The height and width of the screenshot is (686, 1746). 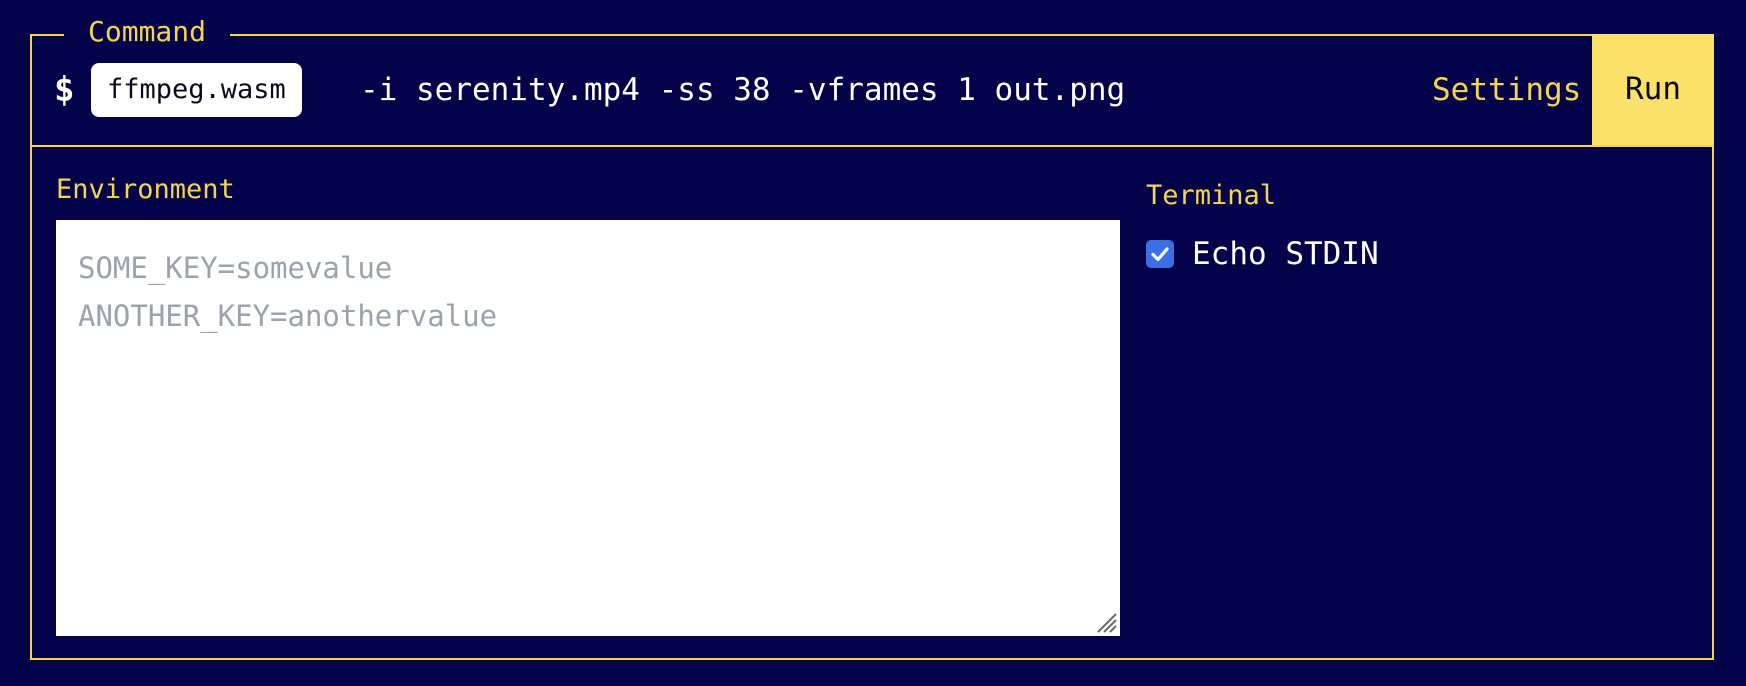 I want to click on checkmark-icon, so click(x=1160, y=254).